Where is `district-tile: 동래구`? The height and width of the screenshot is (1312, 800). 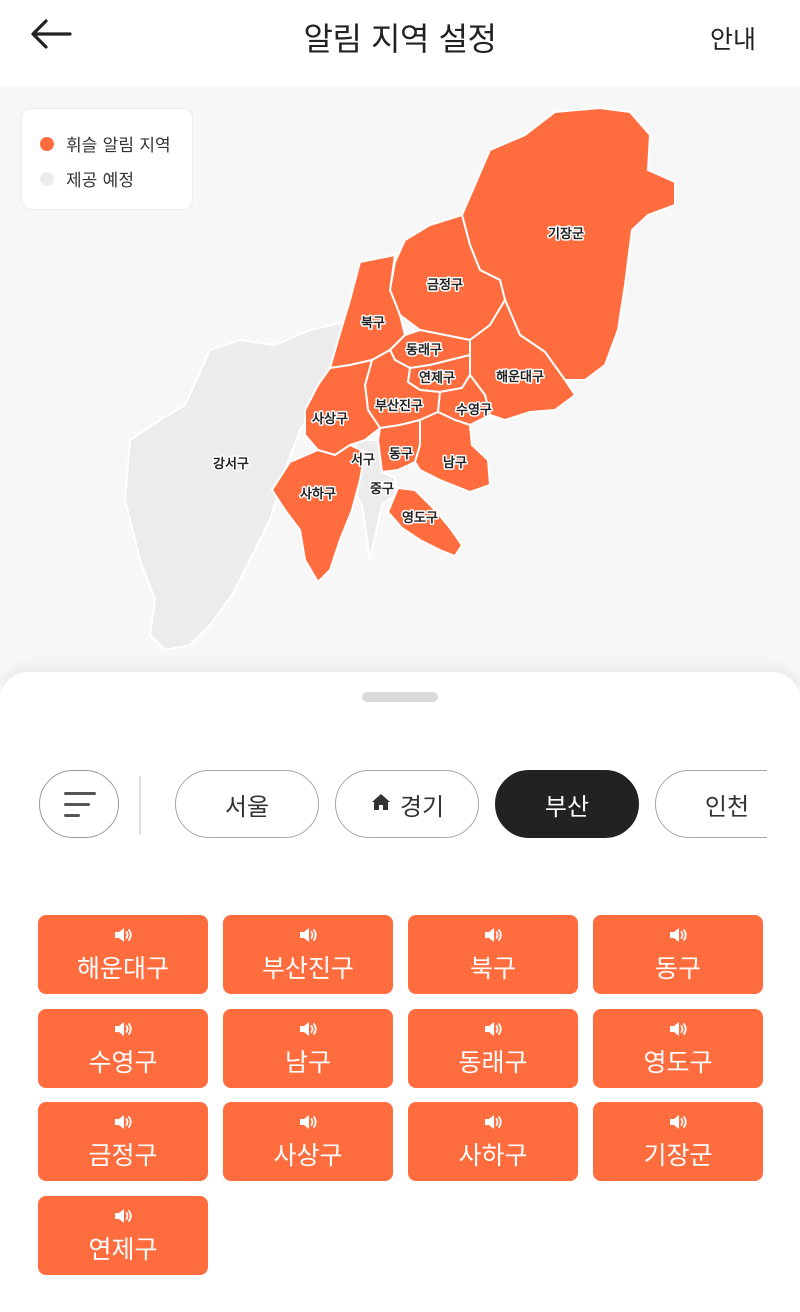 district-tile: 동래구 is located at coordinates (493, 1048).